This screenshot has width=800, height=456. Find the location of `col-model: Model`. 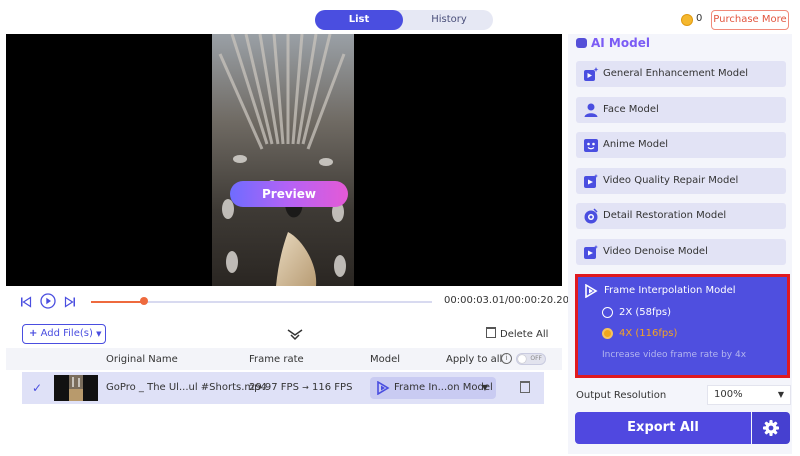

col-model: Model is located at coordinates (385, 359).